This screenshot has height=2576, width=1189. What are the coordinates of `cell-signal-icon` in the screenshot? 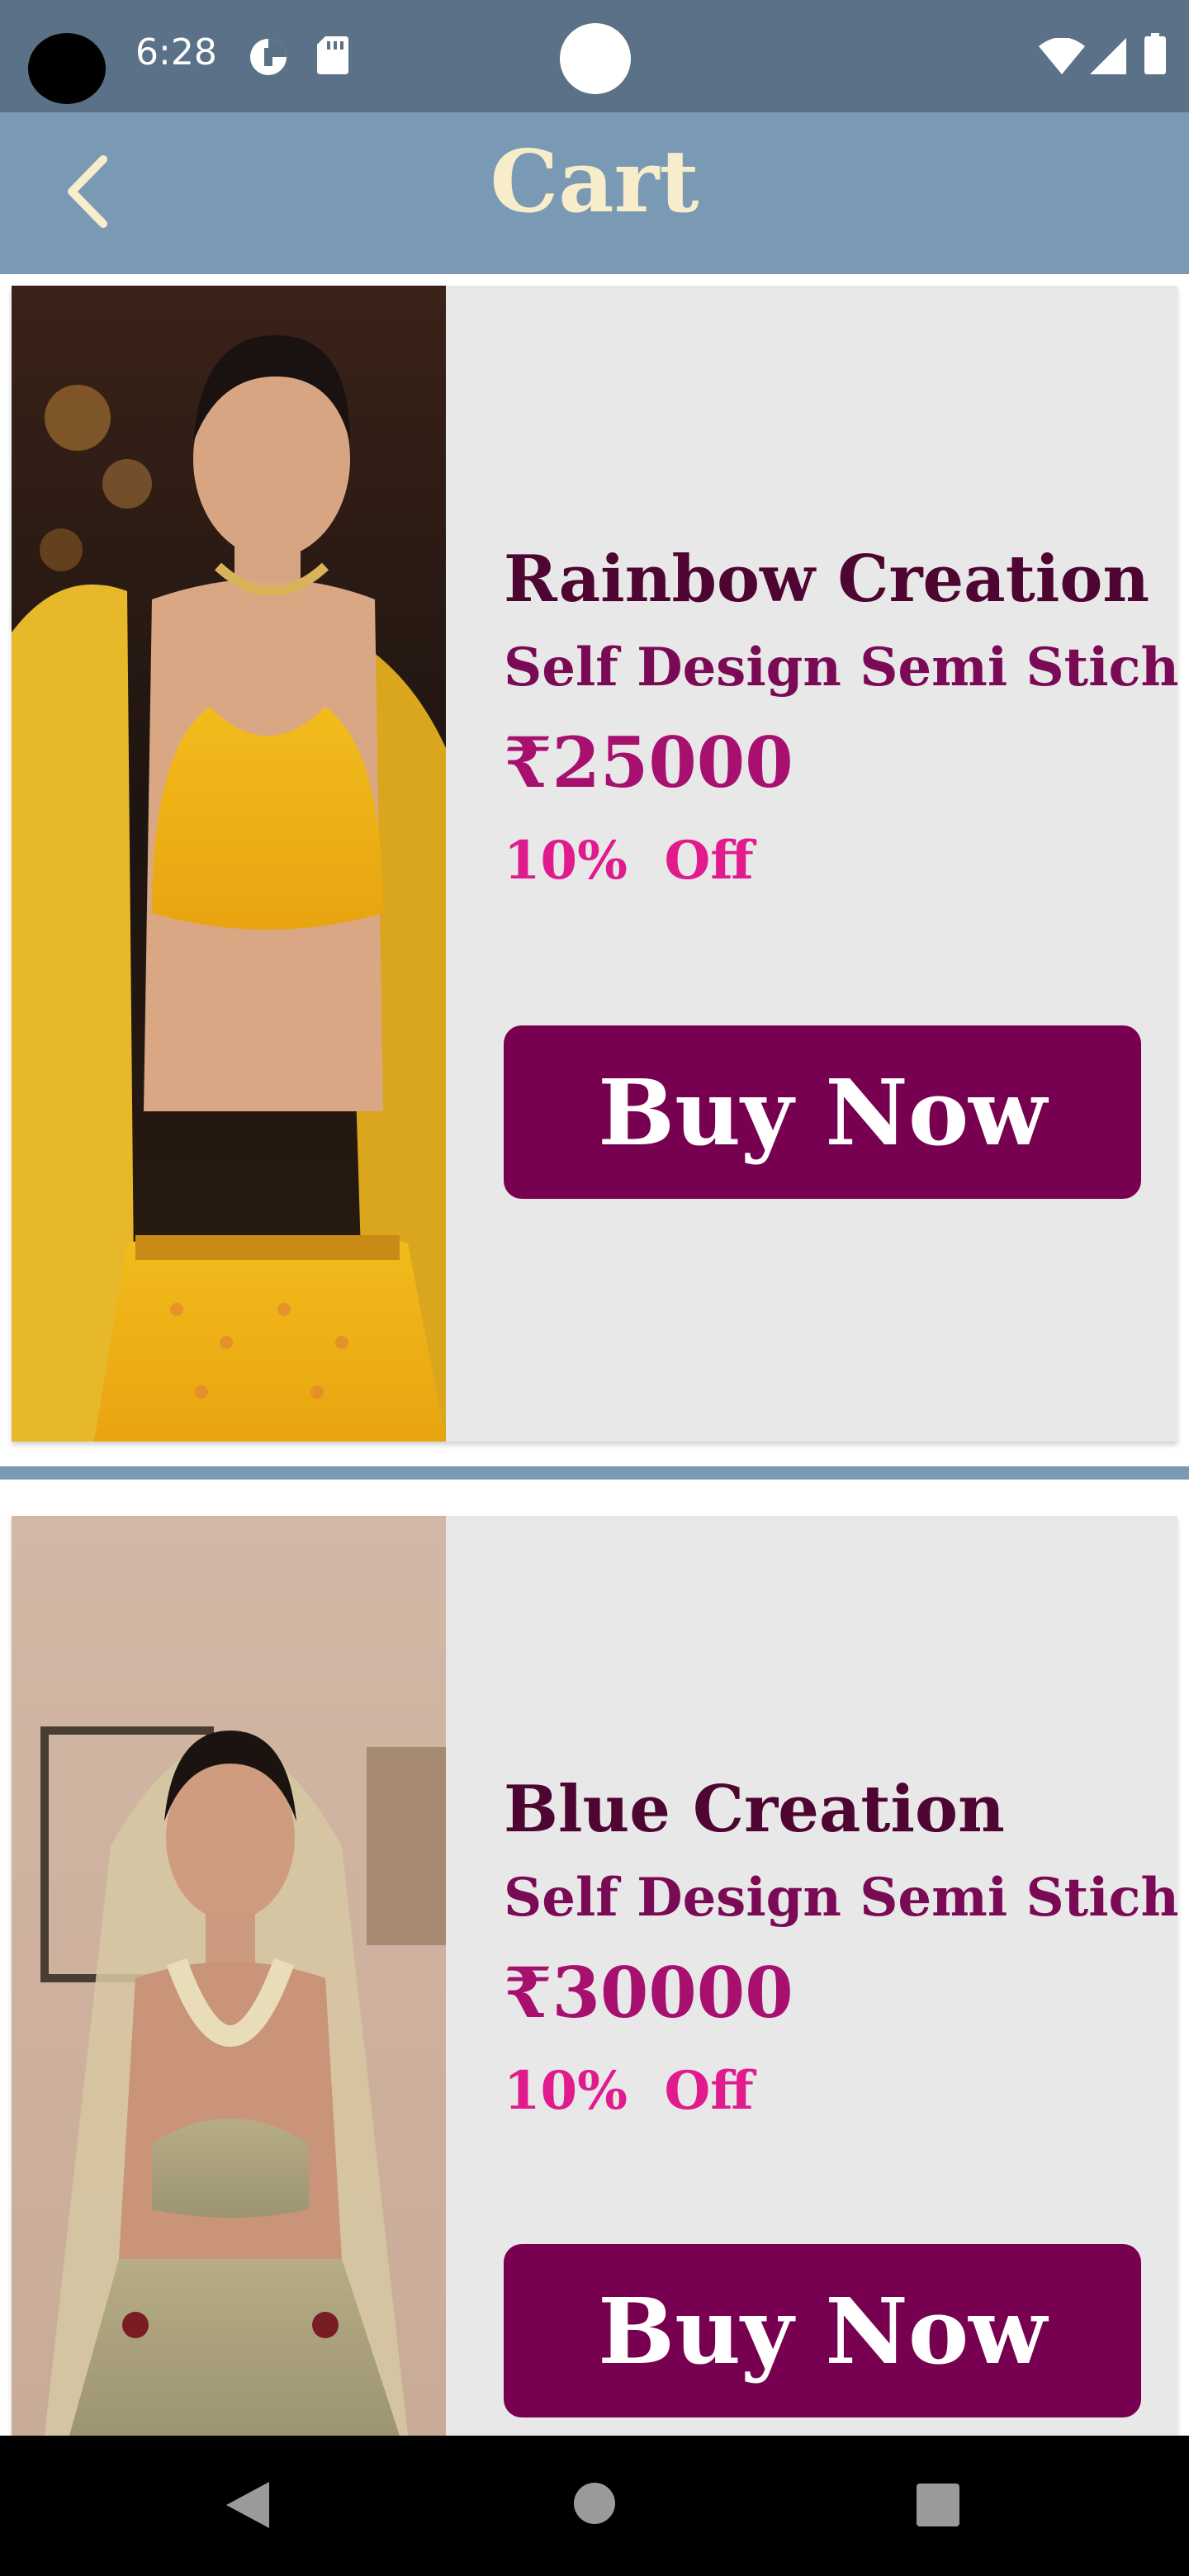 It's located at (1108, 58).